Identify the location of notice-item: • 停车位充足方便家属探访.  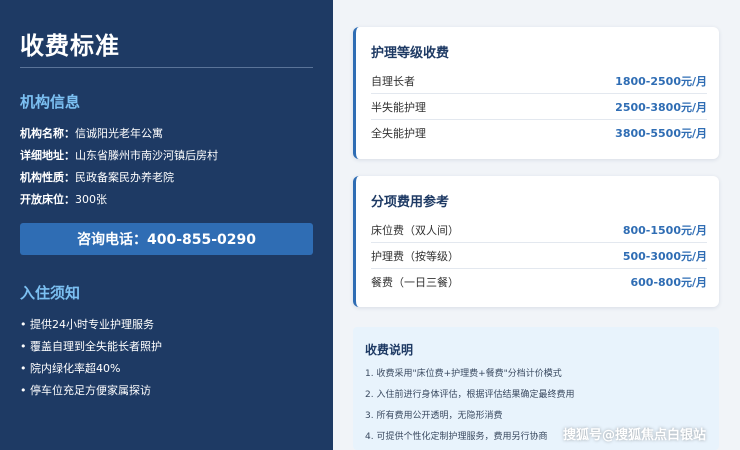
(85, 390).